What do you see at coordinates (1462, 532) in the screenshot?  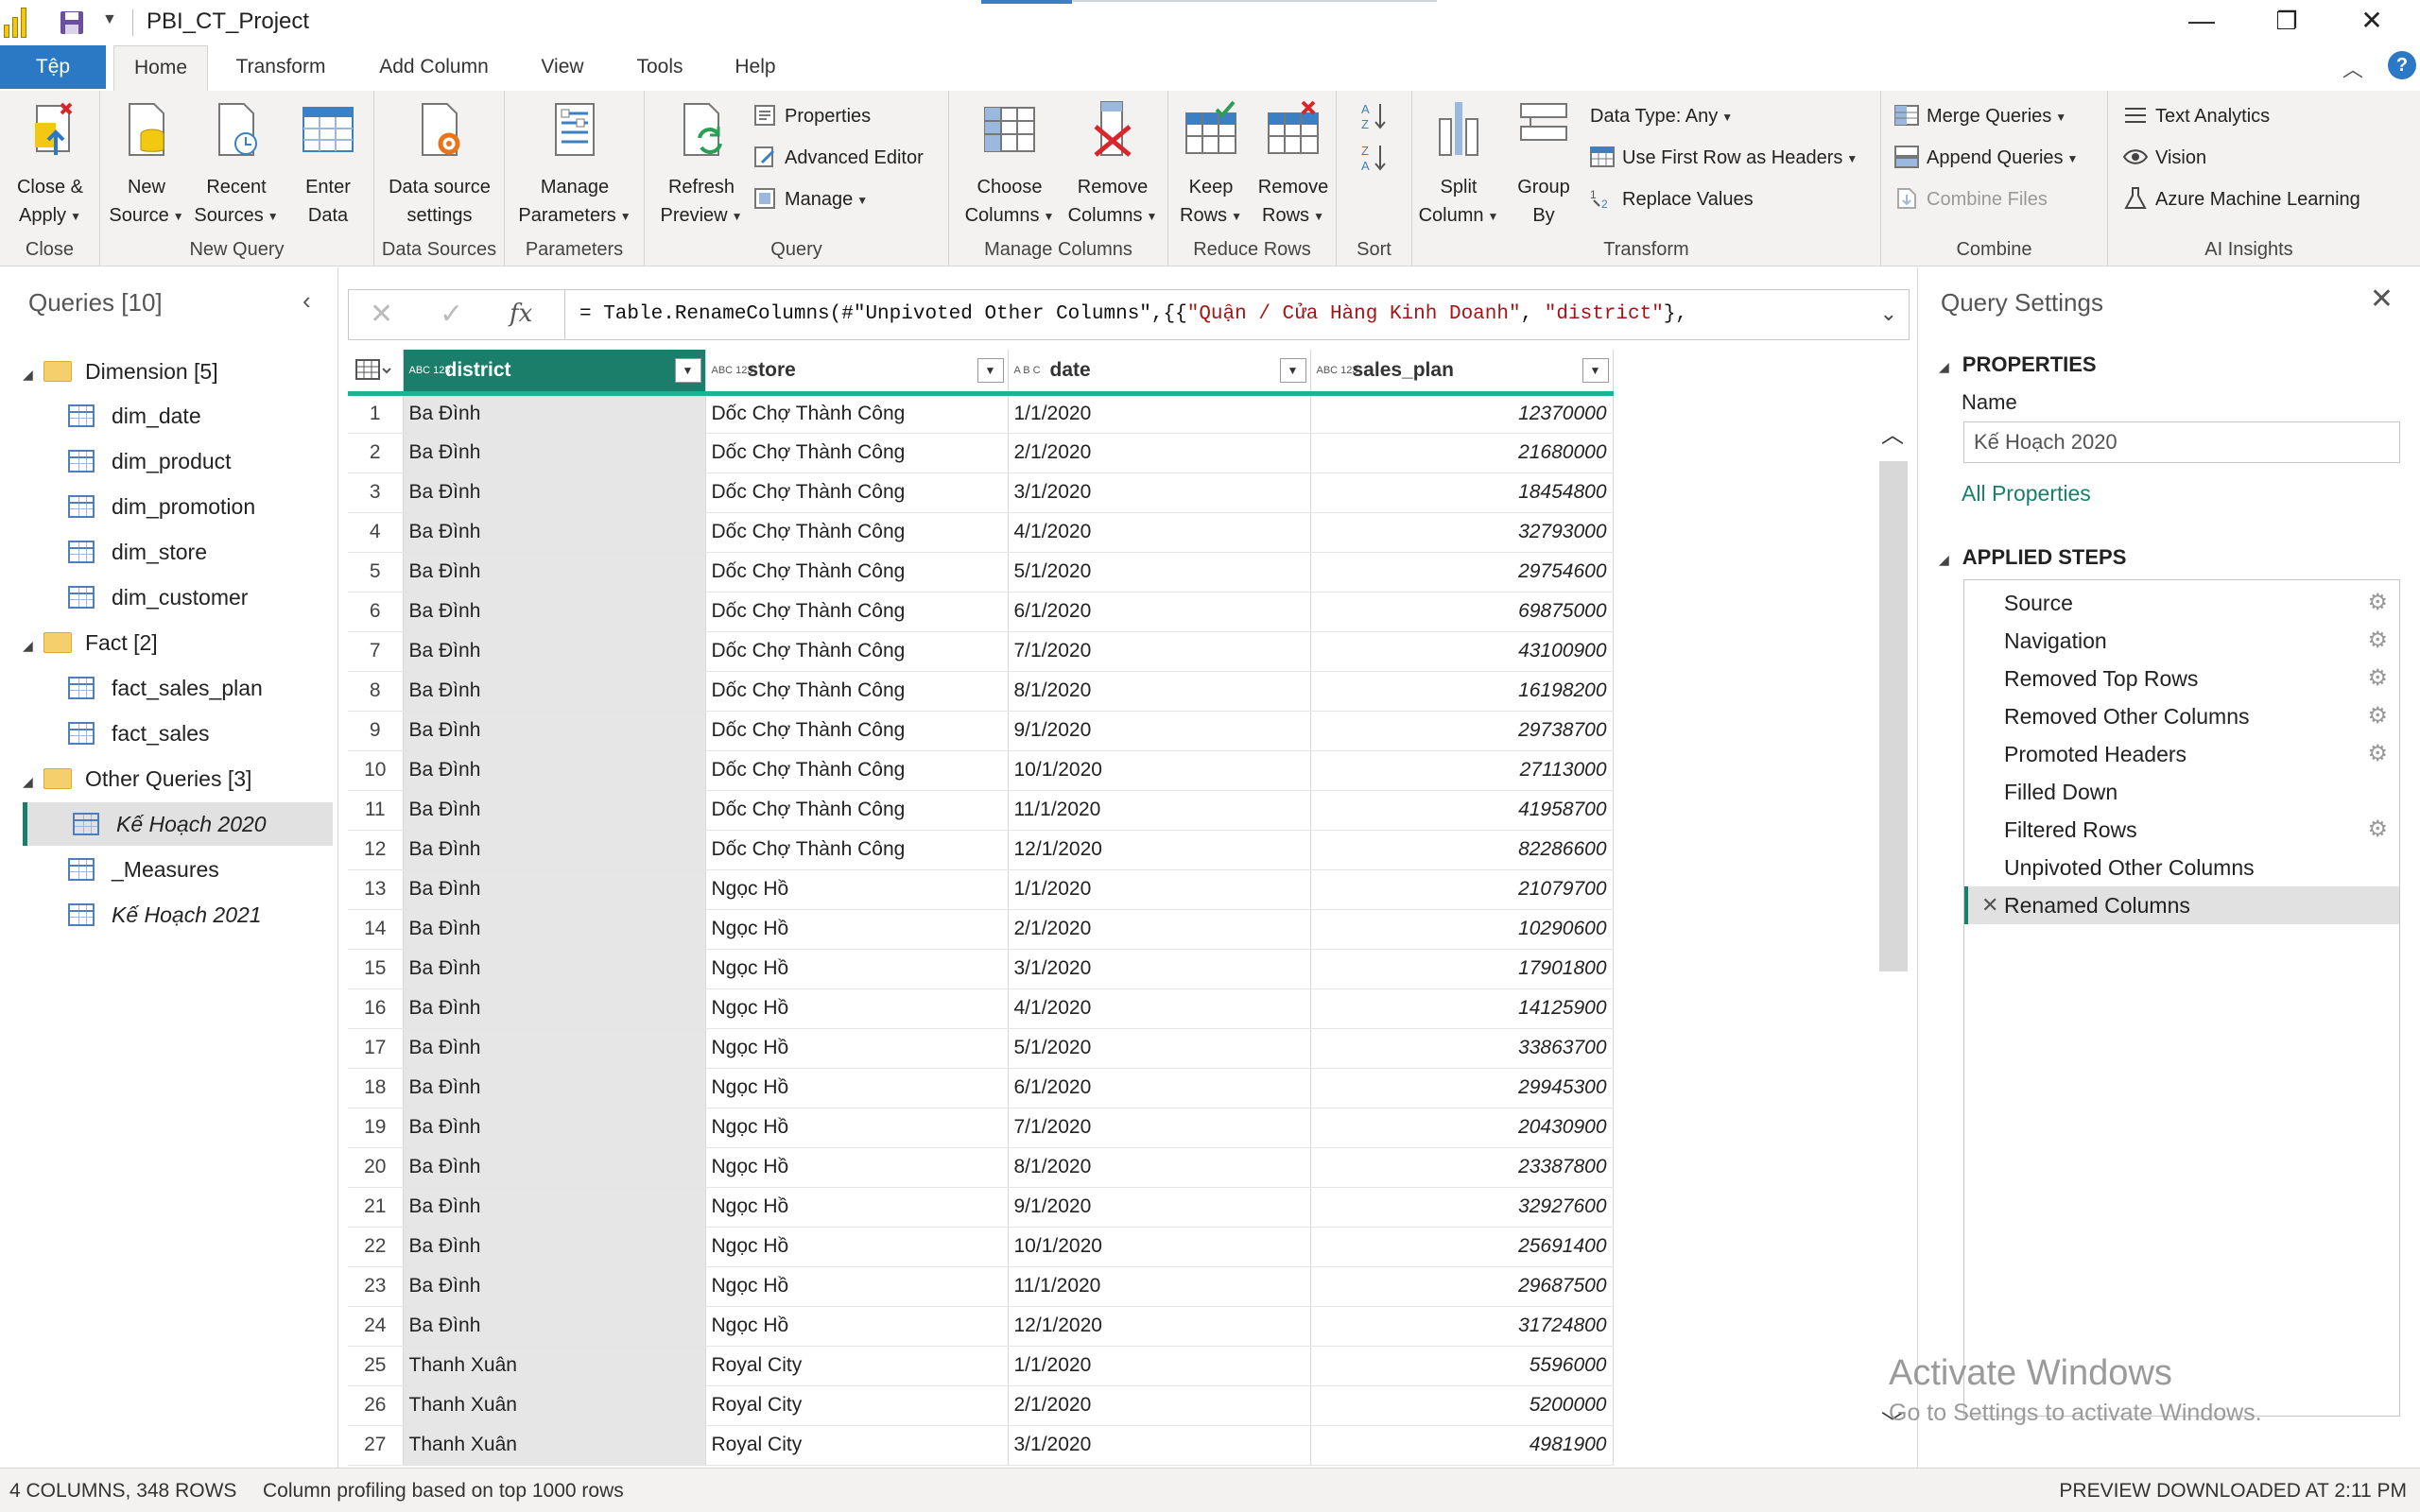 I see `cell-sales-plan: 32793000` at bounding box center [1462, 532].